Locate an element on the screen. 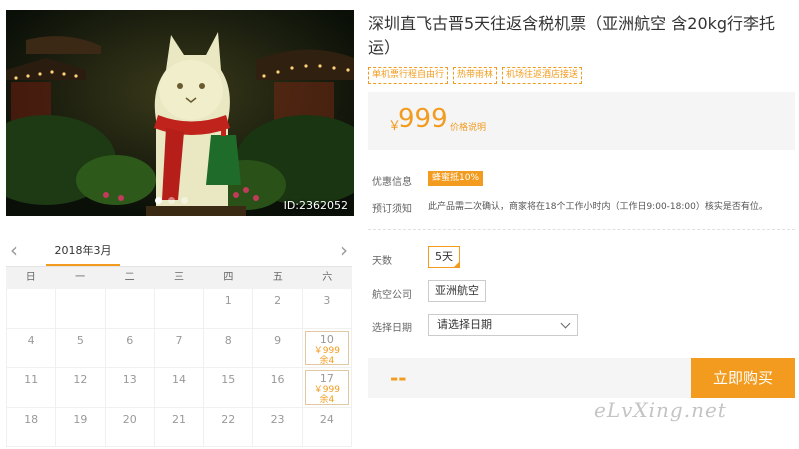  calendar-day-cell: 4 is located at coordinates (32, 348).